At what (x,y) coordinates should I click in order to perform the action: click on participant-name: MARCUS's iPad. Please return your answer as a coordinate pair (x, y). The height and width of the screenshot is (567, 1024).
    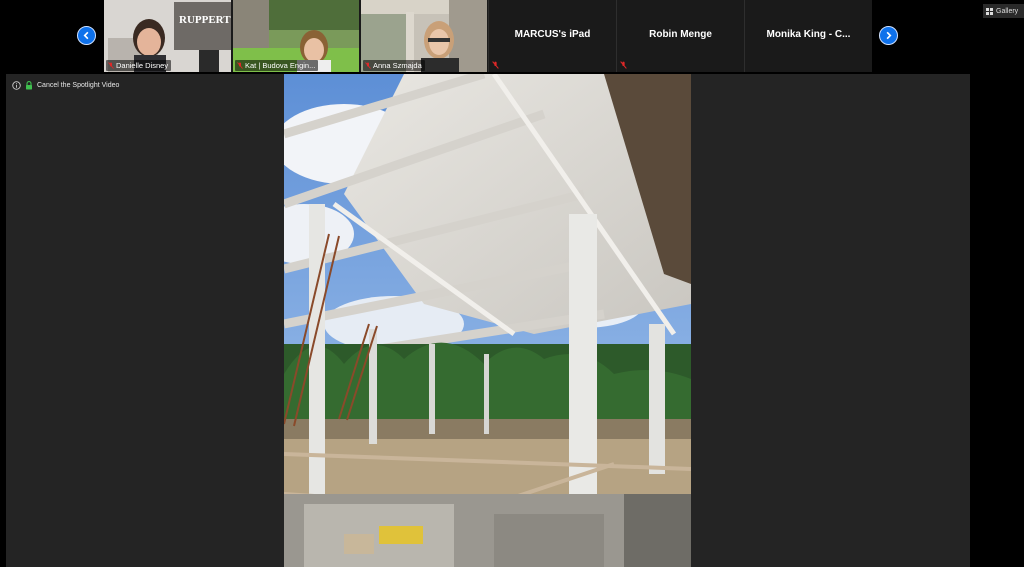
    Looking at the image, I should click on (552, 34).